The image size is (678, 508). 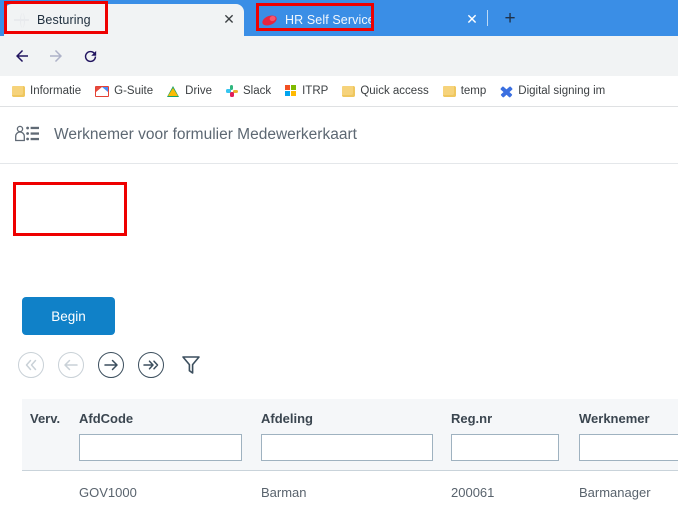 What do you see at coordinates (284, 492) in the screenshot?
I see `cell-afdeling: Barman` at bounding box center [284, 492].